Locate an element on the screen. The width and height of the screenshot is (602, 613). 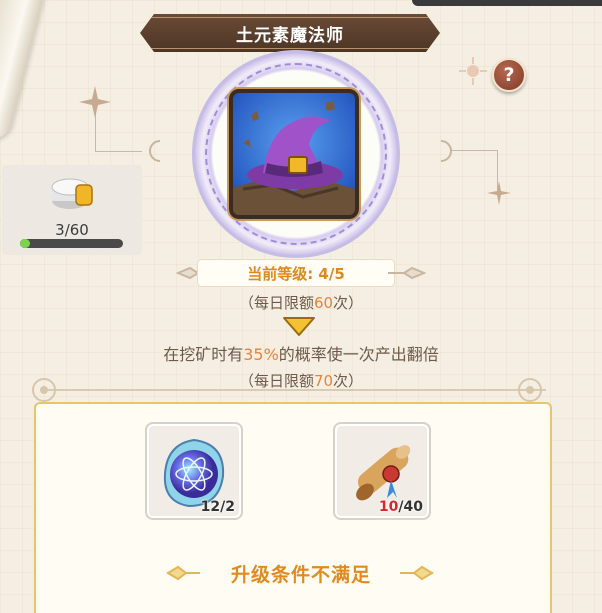
help-button: ? is located at coordinates (509, 75).